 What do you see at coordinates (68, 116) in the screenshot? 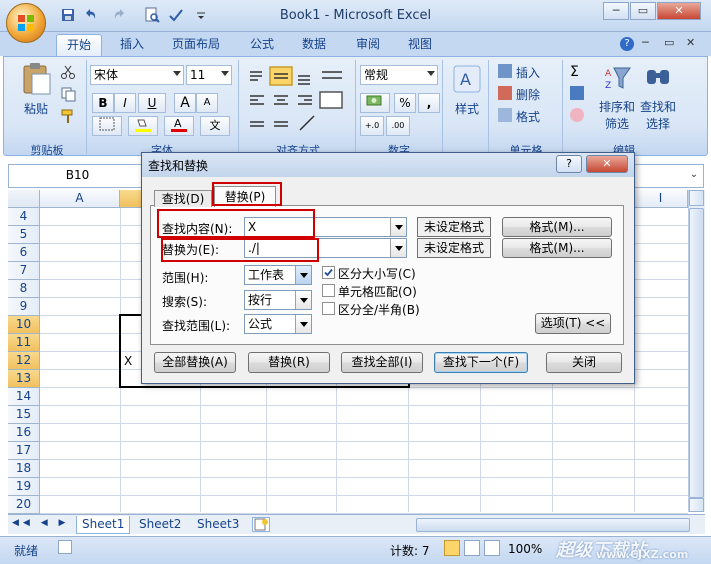
I see `format-painter-icon` at bounding box center [68, 116].